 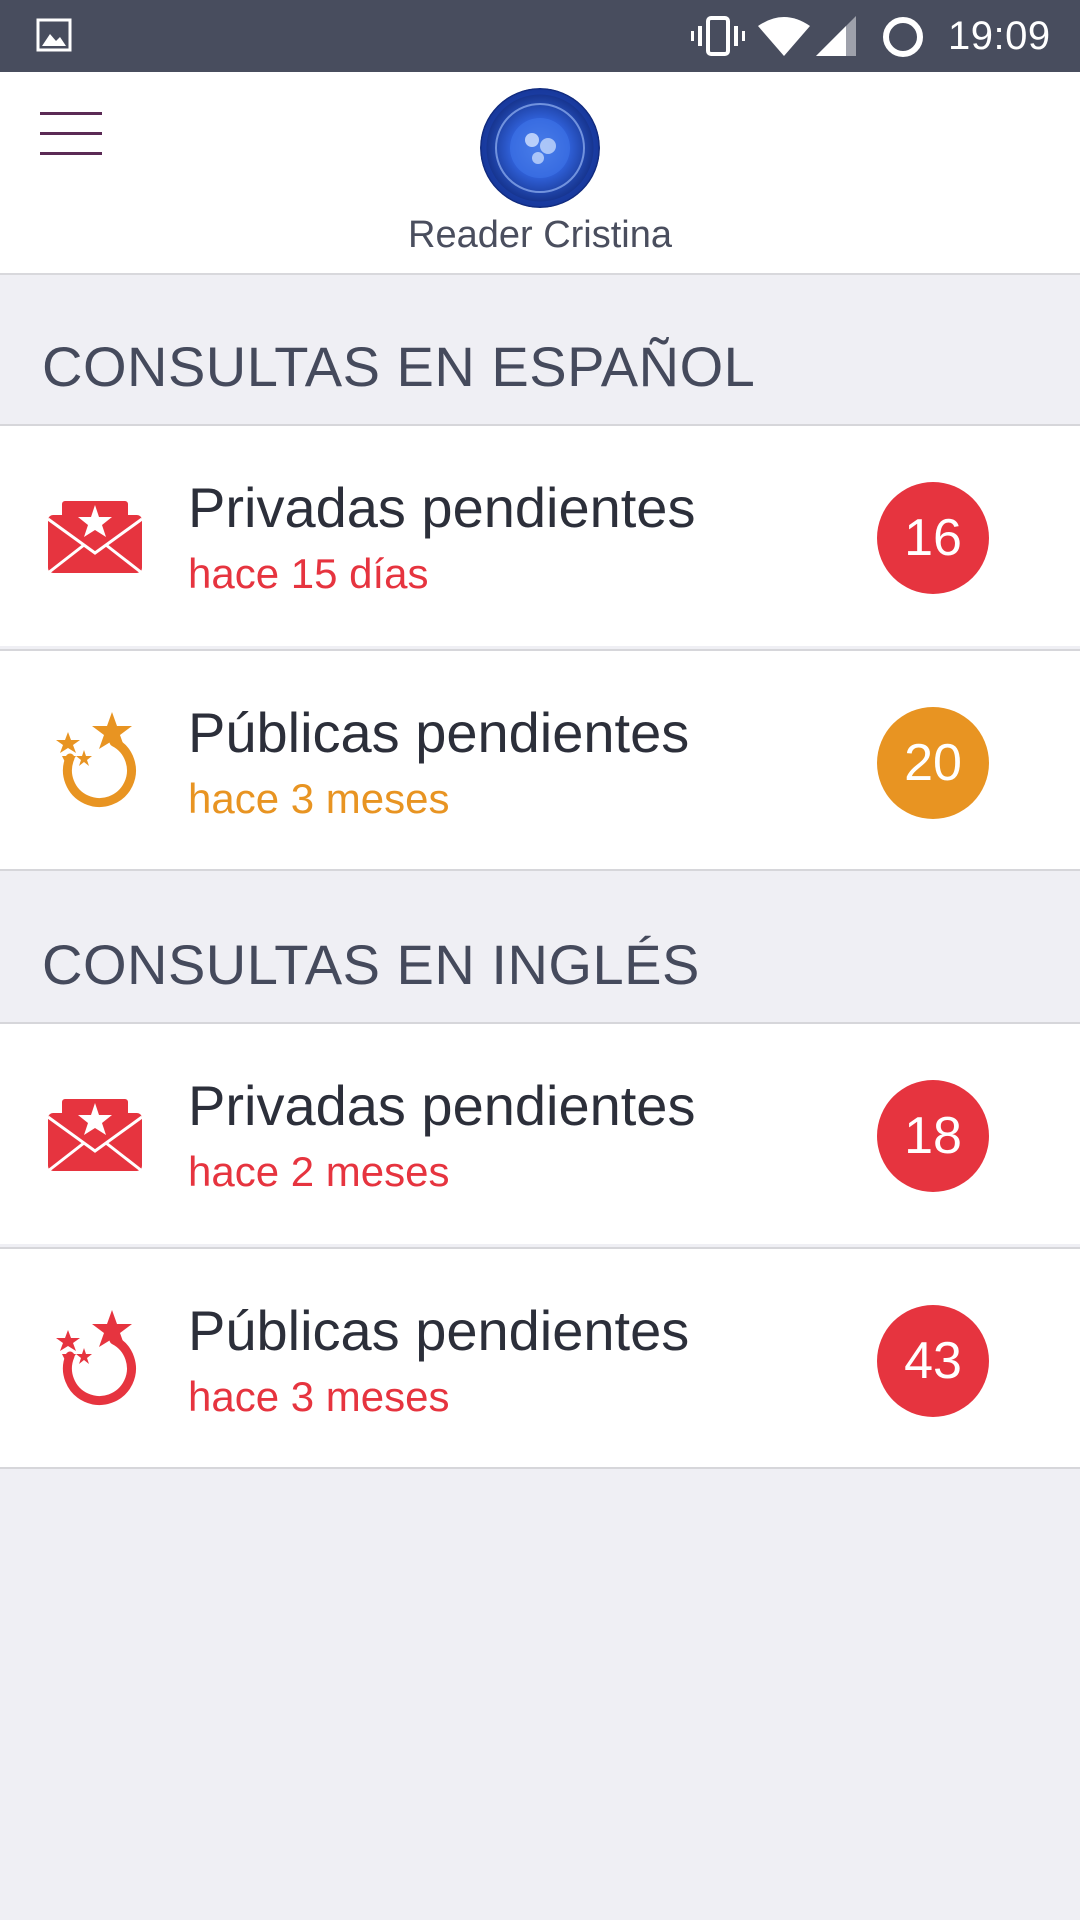 I want to click on section-title-english: CONSULTAS EN INGLÉS, so click(x=371, y=964).